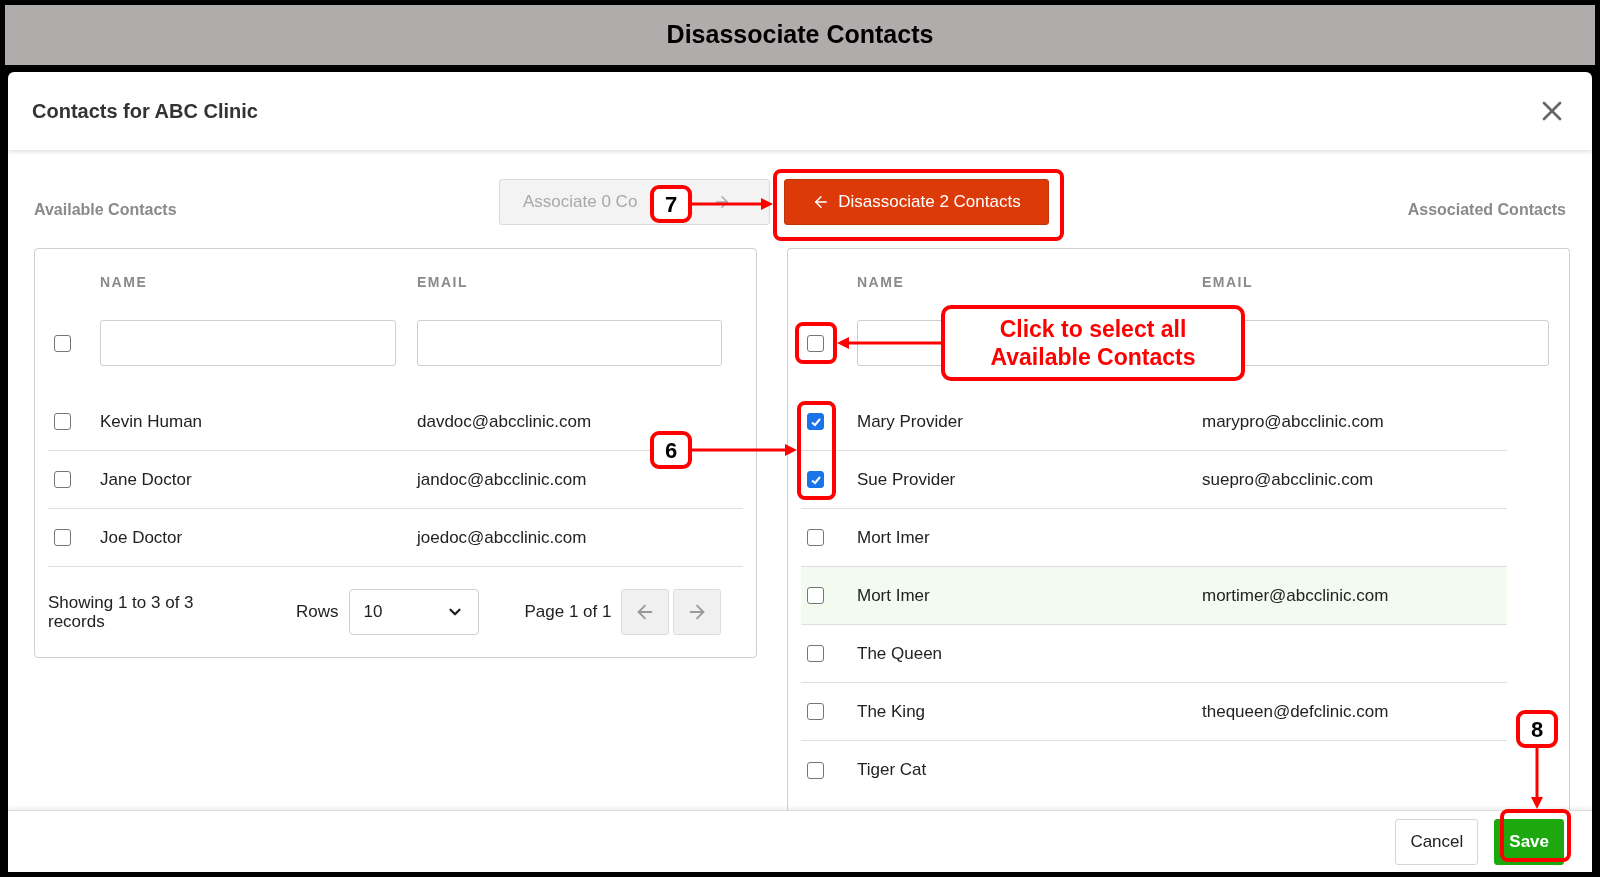 The height and width of the screenshot is (877, 1600). I want to click on step-tooltip: 8, so click(1537, 729).